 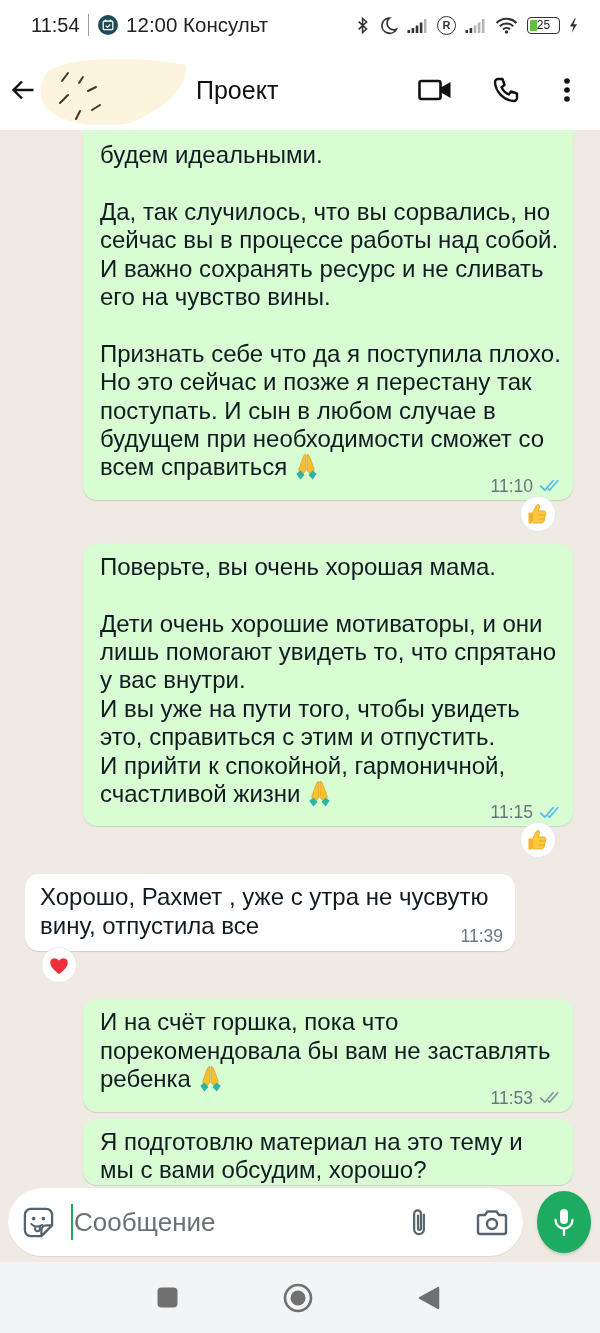 I want to click on message-text: ребенка, so click(x=145, y=1079).